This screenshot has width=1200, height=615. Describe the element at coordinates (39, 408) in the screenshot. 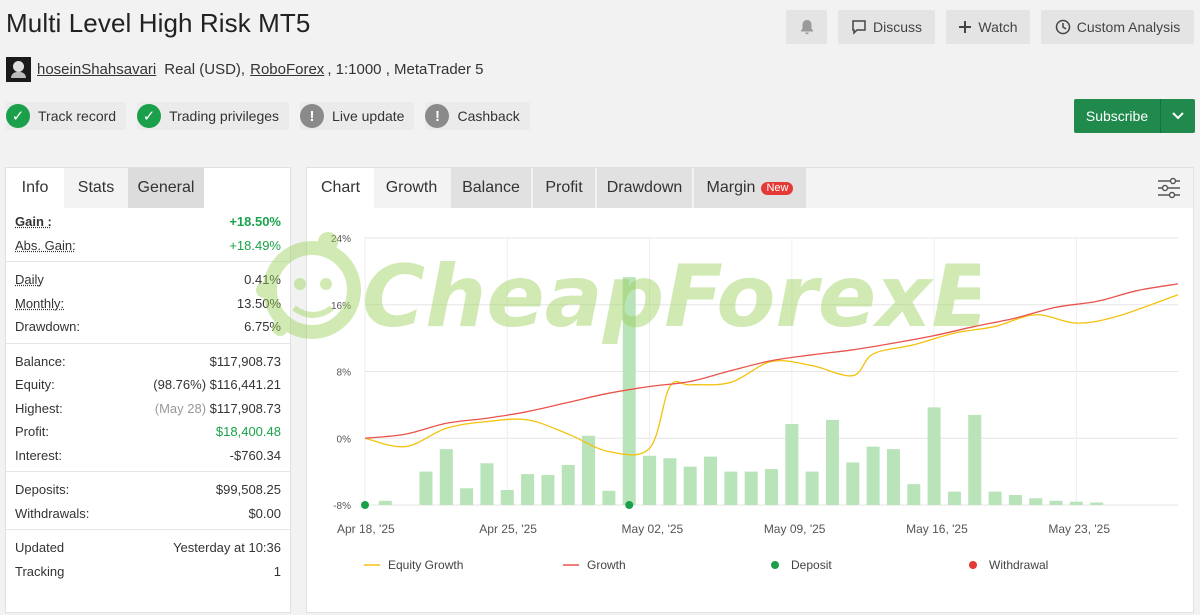

I see `highest-label: Highest:` at that location.